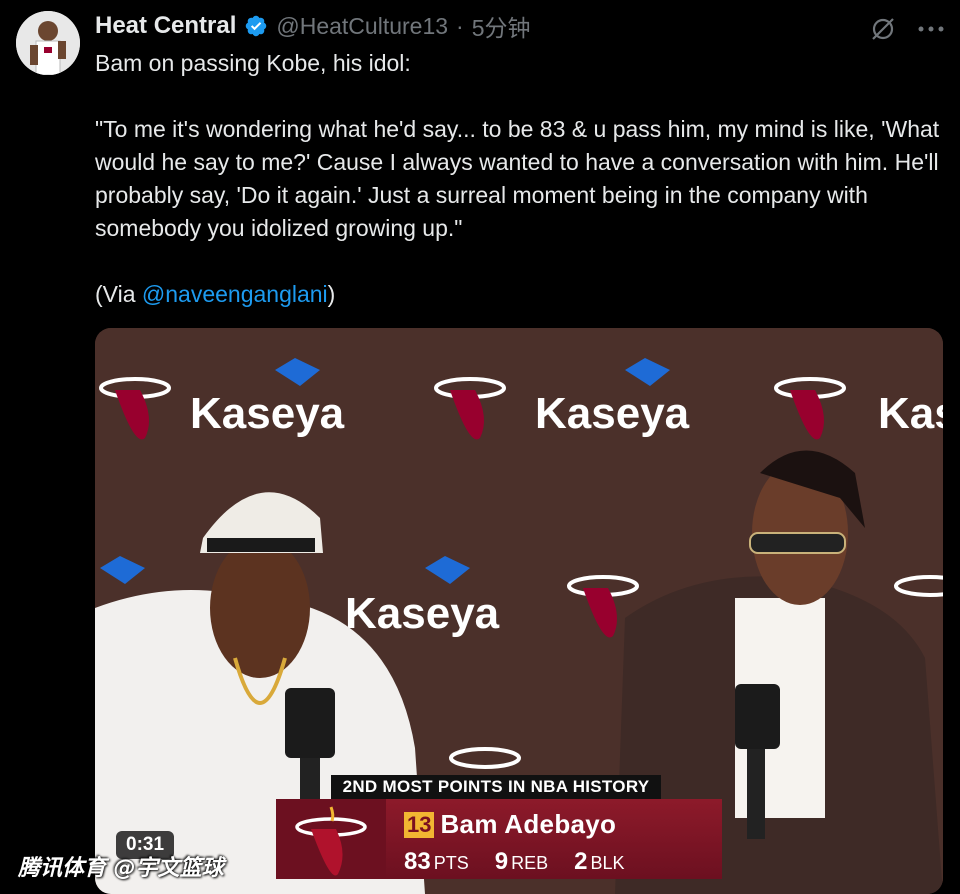 The image size is (960, 894). Describe the element at coordinates (563, 862) in the screenshot. I see `player-stats: 83 PTS 9 REB 2 BLK` at that location.